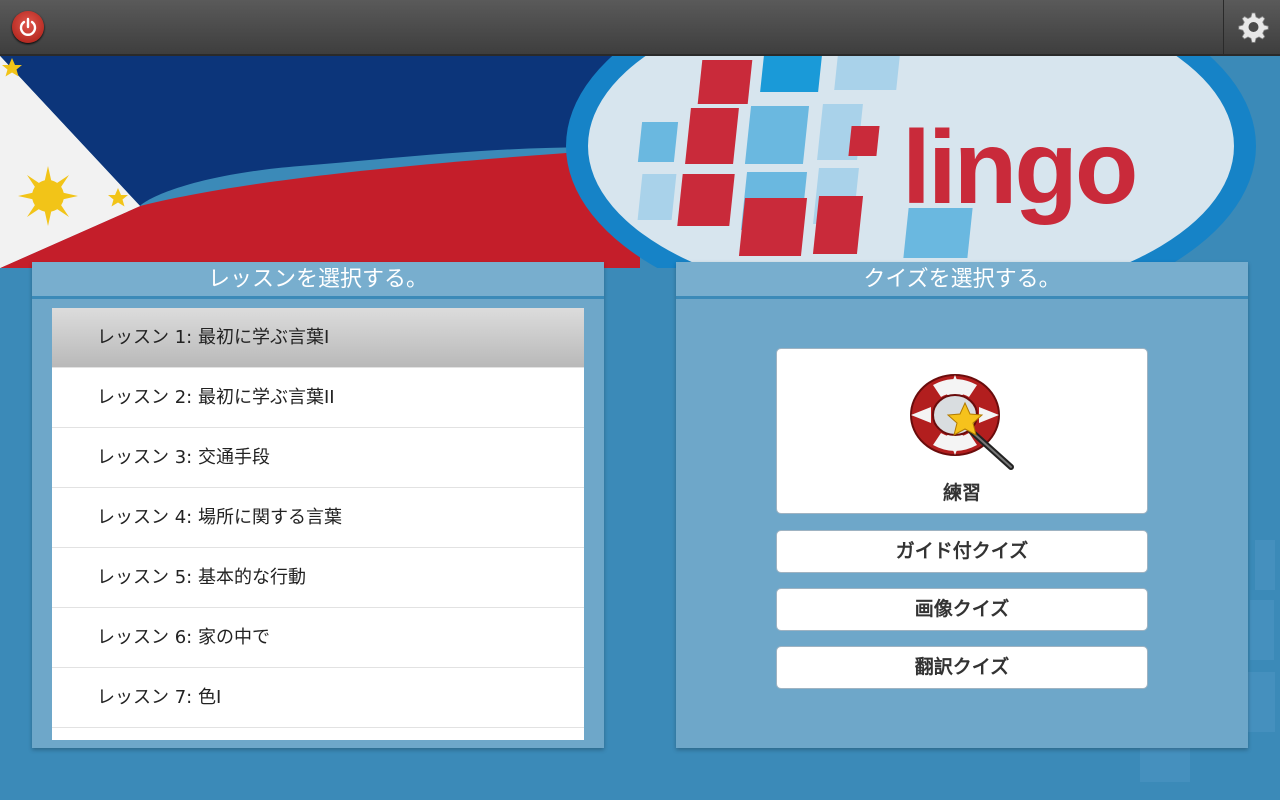 This screenshot has height=800, width=1280. What do you see at coordinates (318, 338) in the screenshot?
I see `lesson-item-1: レッスン 1: 最初に学ぶ言葉I` at bounding box center [318, 338].